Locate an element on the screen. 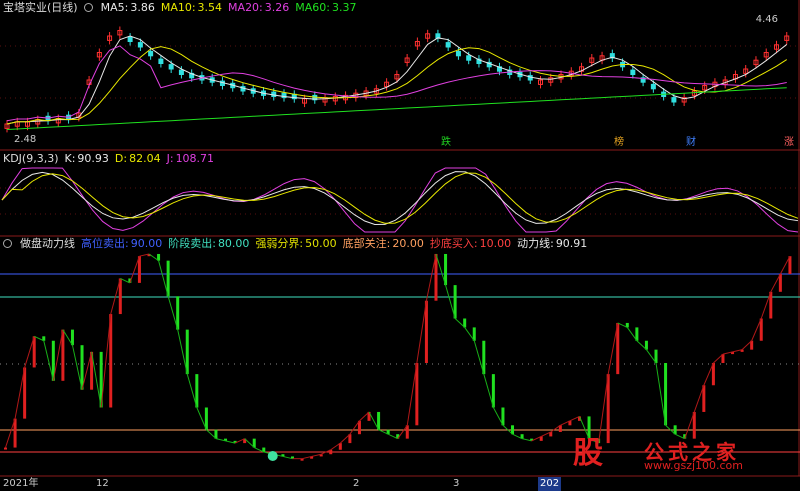 The width and height of the screenshot is (800, 491). stock-title: 宝塔实业(日线) is located at coordinates (40, 7).